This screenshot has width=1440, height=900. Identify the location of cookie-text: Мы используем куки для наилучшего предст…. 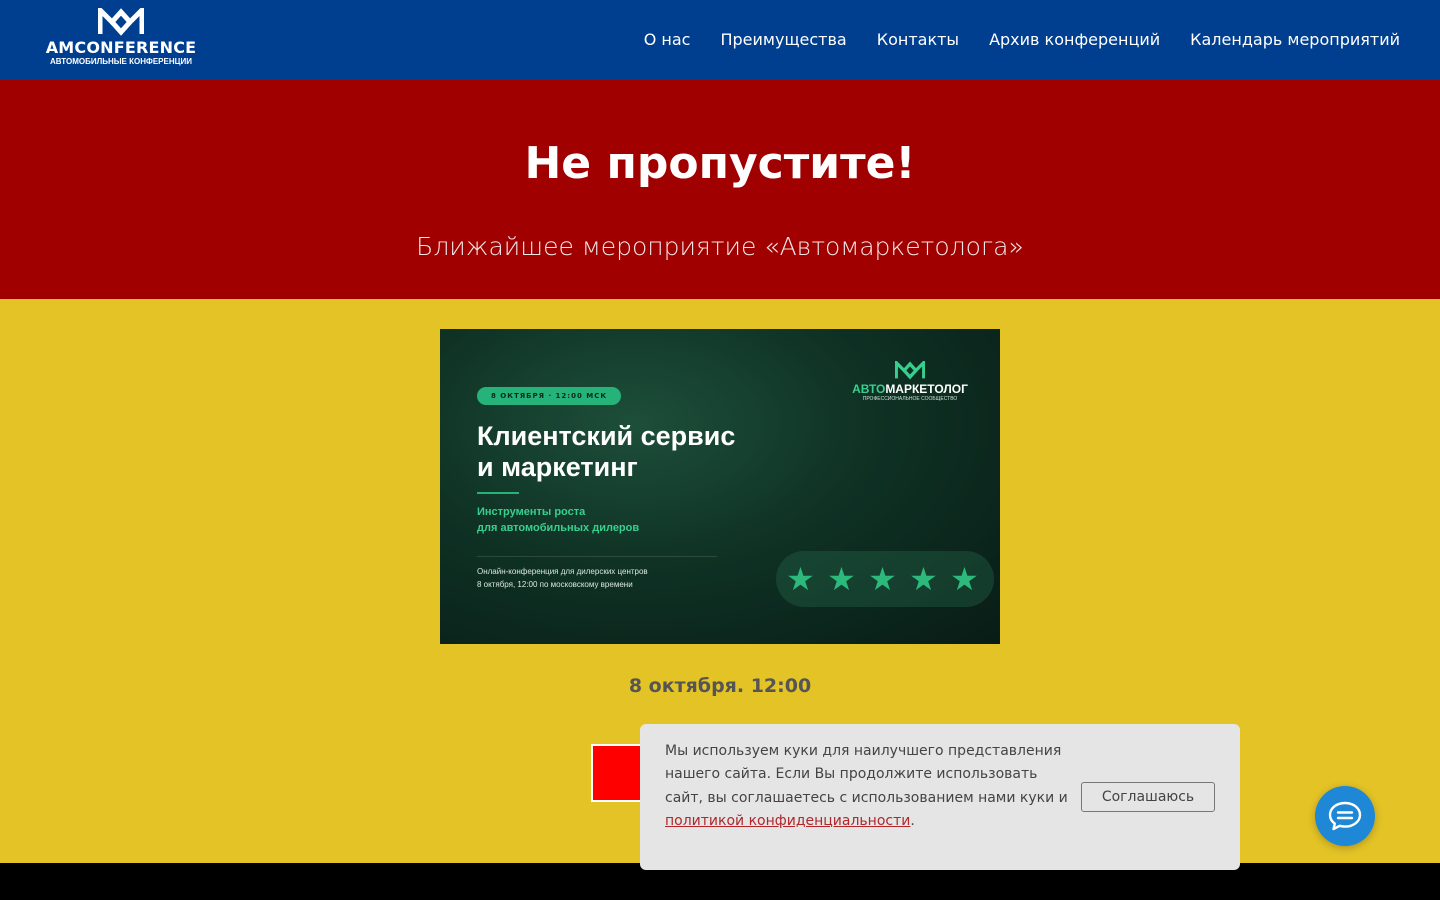
(870, 786).